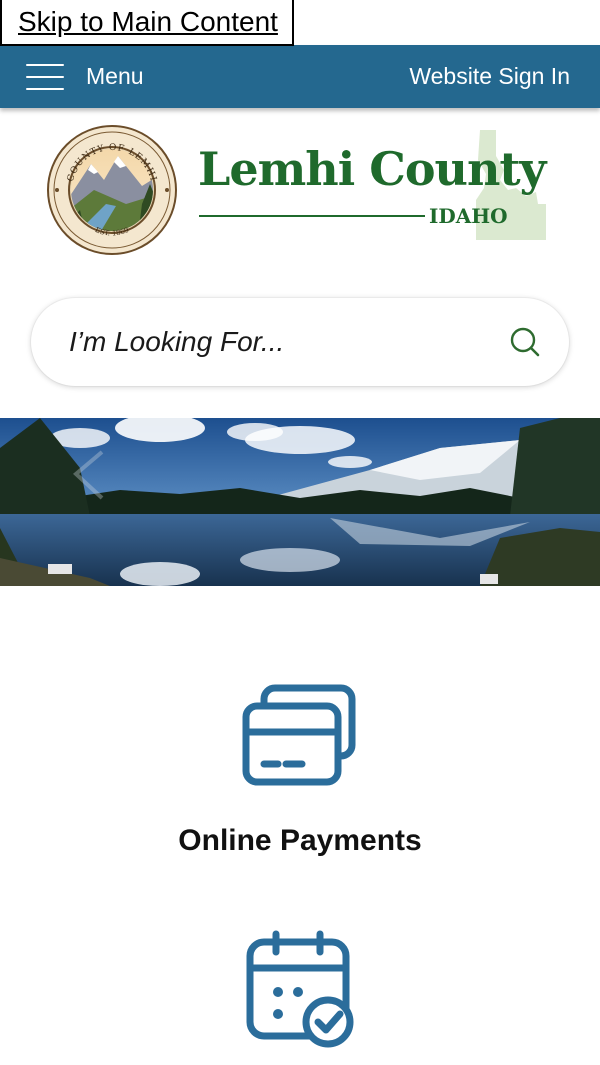 The image size is (600, 1065). I want to click on menu-button: Menu, so click(85, 76).